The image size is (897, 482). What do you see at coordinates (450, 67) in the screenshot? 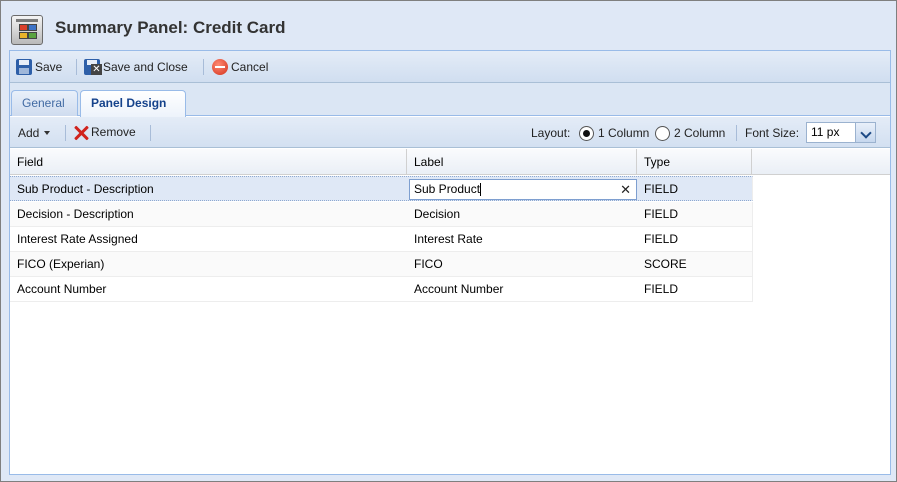
I see `action-toolbar: Save Save and Close Cancel` at bounding box center [450, 67].